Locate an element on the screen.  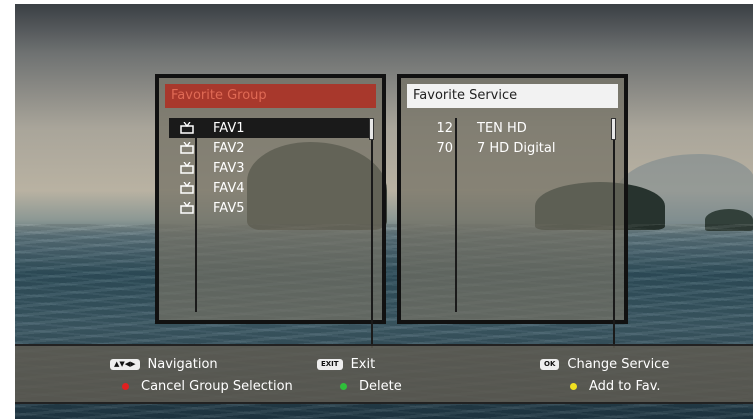
service-scrollbar is located at coordinates (613, 233).